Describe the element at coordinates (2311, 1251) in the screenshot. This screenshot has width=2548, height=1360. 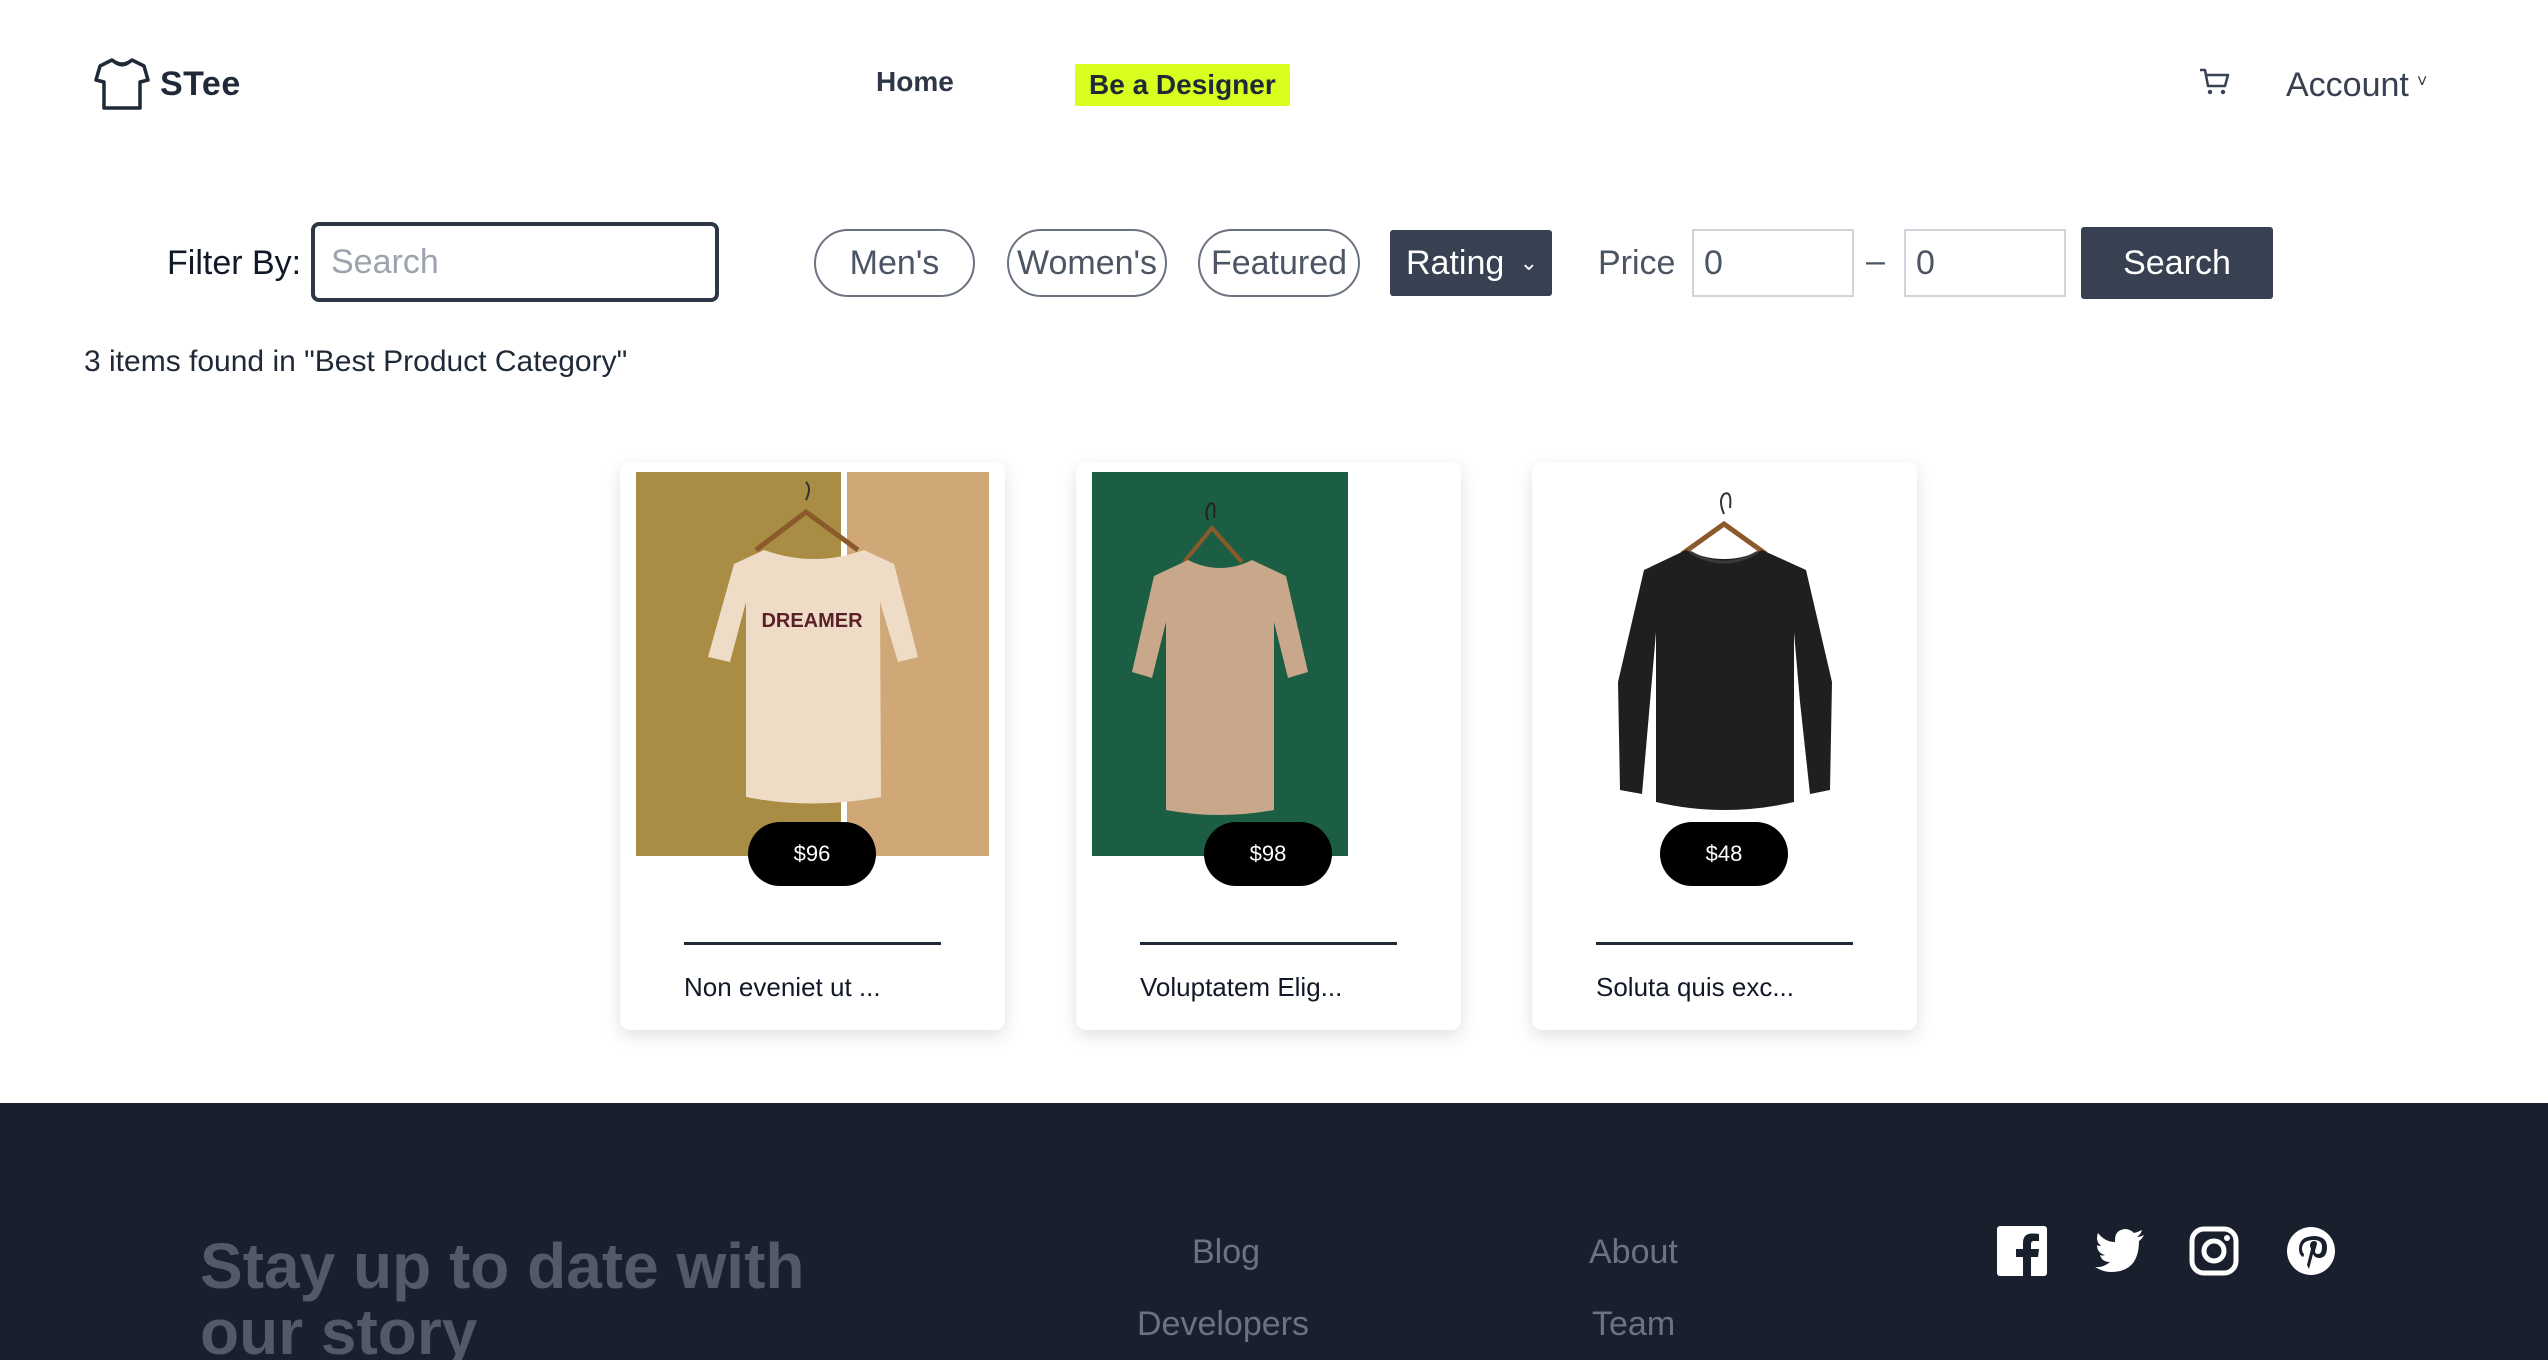
I see `pinterest-icon` at that location.